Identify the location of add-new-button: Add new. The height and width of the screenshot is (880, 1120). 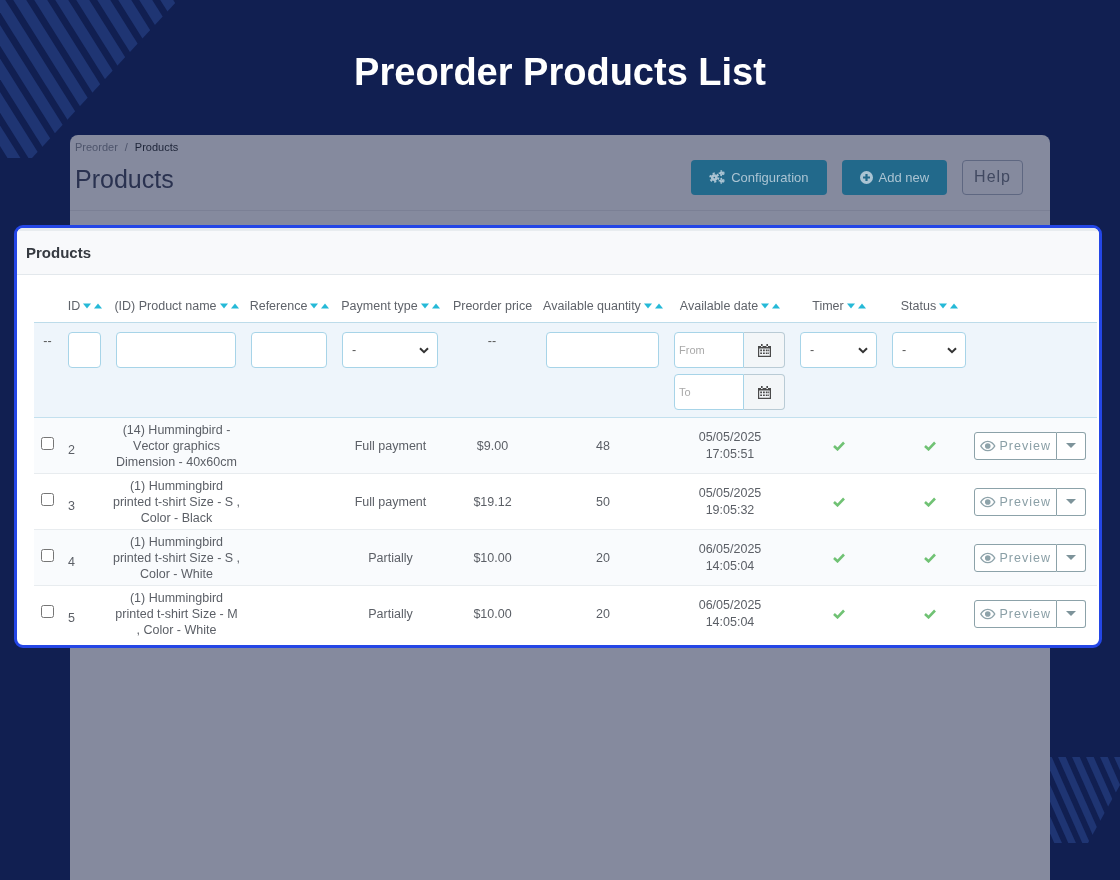
(894, 177).